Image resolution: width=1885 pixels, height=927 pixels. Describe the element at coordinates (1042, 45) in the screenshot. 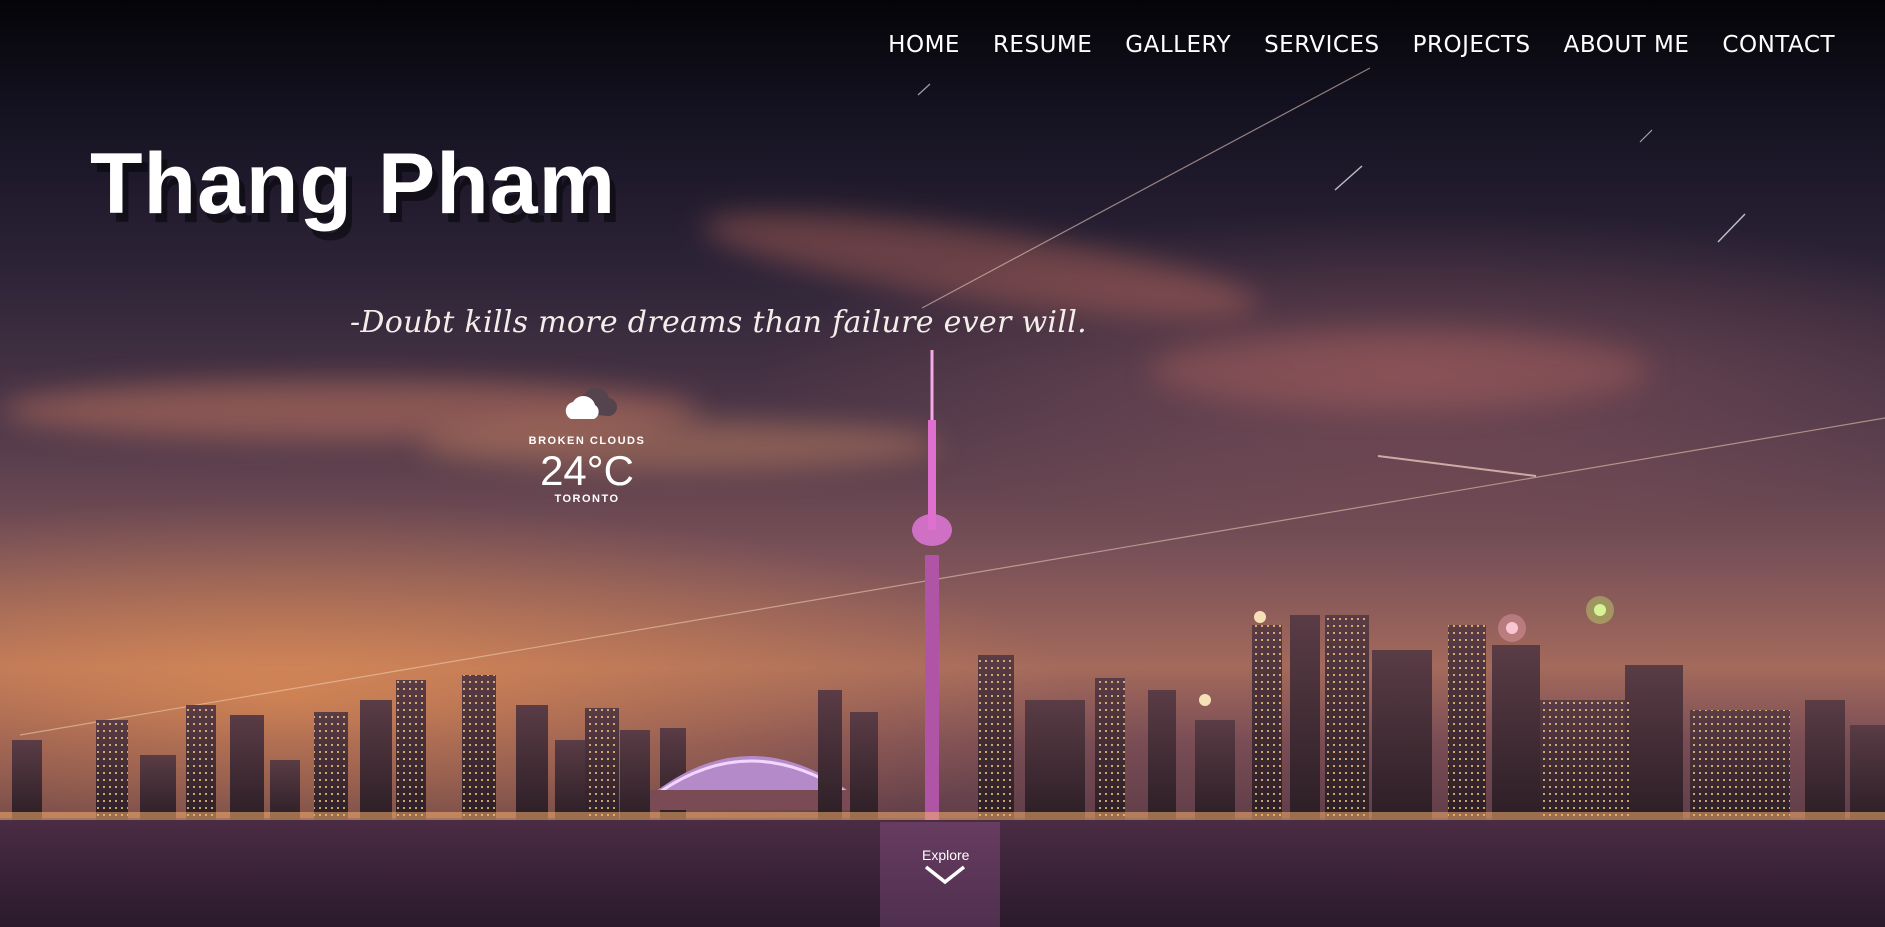

I see `nav-resume: RESUME` at that location.